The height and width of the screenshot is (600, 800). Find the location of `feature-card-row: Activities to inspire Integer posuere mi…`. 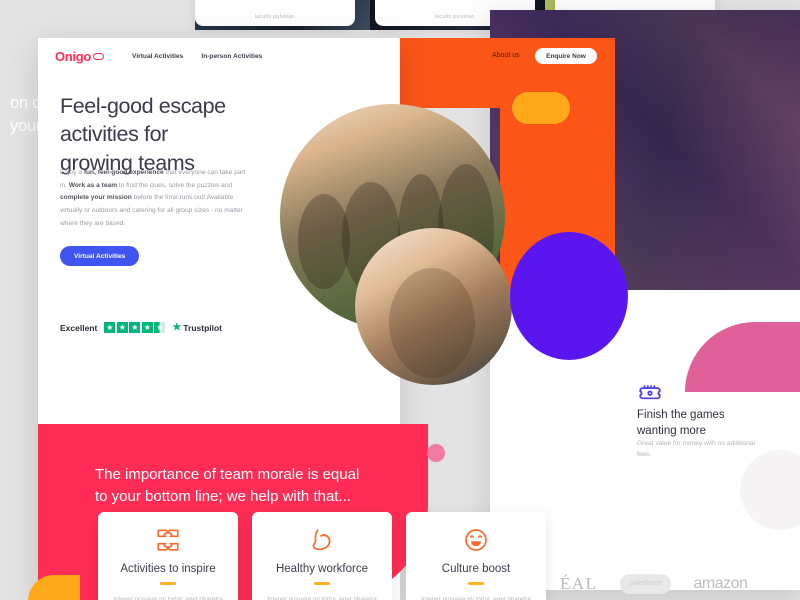

feature-card-row: Activities to inspire Integer posuere mi… is located at coordinates (322, 556).